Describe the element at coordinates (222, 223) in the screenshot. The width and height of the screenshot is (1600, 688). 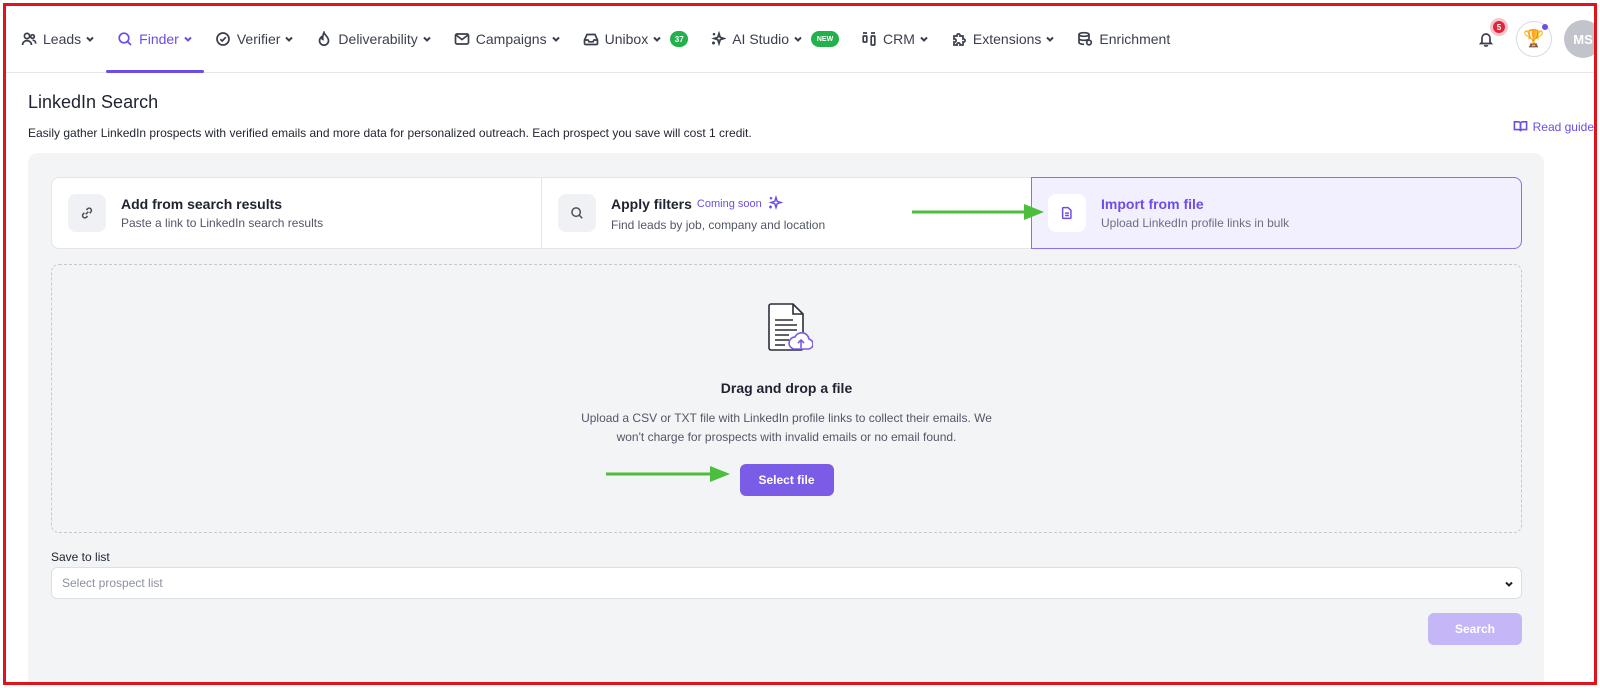
I see `method-desc: Paste a link to LinkedIn search results` at that location.